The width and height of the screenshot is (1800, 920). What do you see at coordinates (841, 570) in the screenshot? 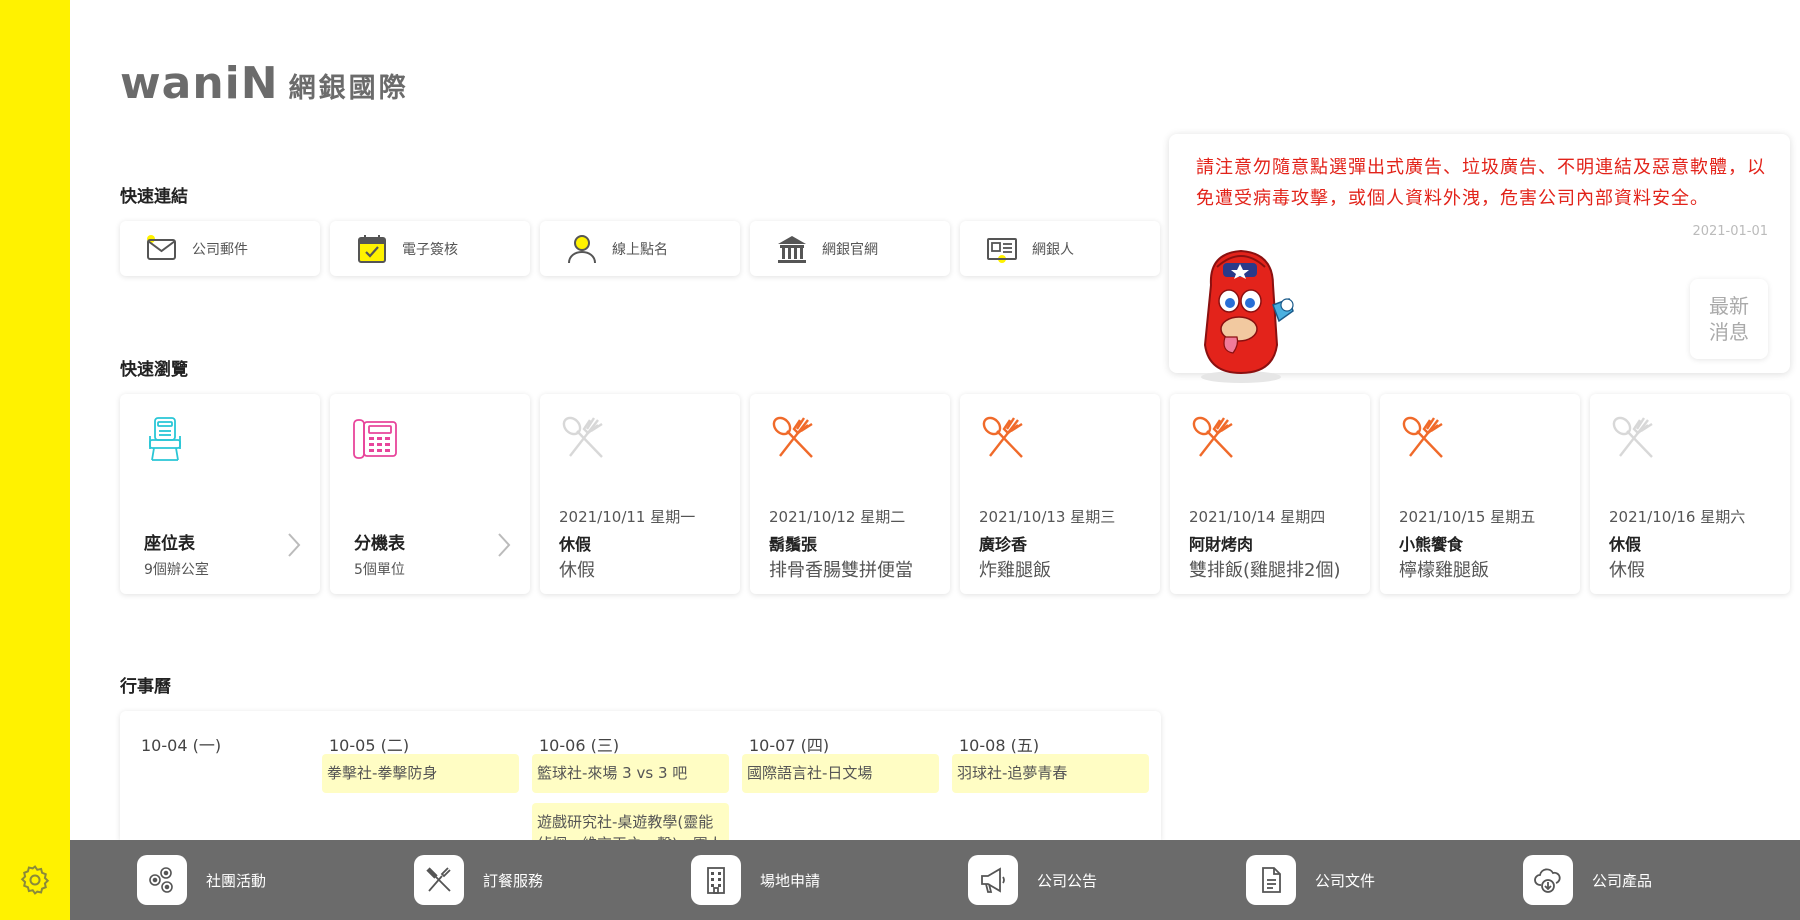
I see `meal-dish: 排骨香腸雙拼便當` at bounding box center [841, 570].